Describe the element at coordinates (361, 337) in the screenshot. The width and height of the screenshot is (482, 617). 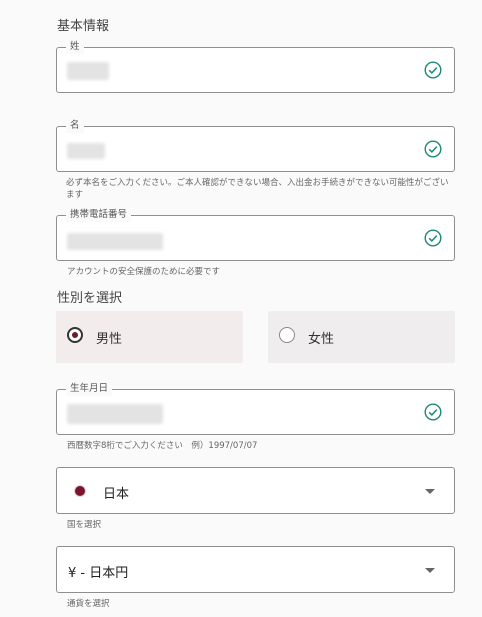
I see `gender-option-female: 女性` at that location.